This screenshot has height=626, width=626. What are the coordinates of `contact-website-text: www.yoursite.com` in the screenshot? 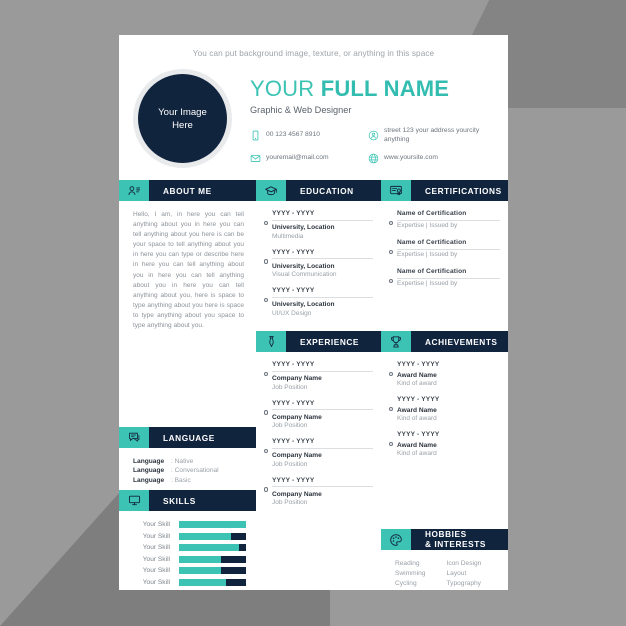 It's located at (411, 158).